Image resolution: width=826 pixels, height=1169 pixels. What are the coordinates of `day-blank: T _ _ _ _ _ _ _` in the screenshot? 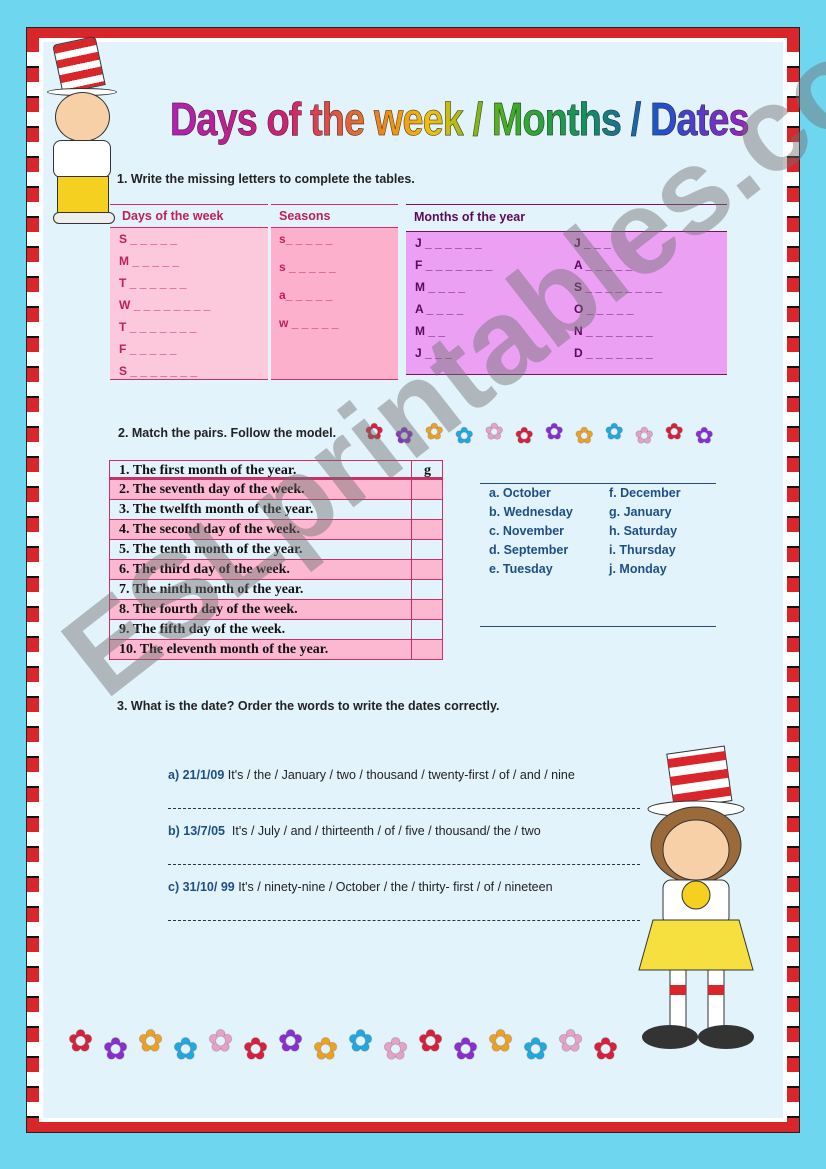 It's located at (157, 327).